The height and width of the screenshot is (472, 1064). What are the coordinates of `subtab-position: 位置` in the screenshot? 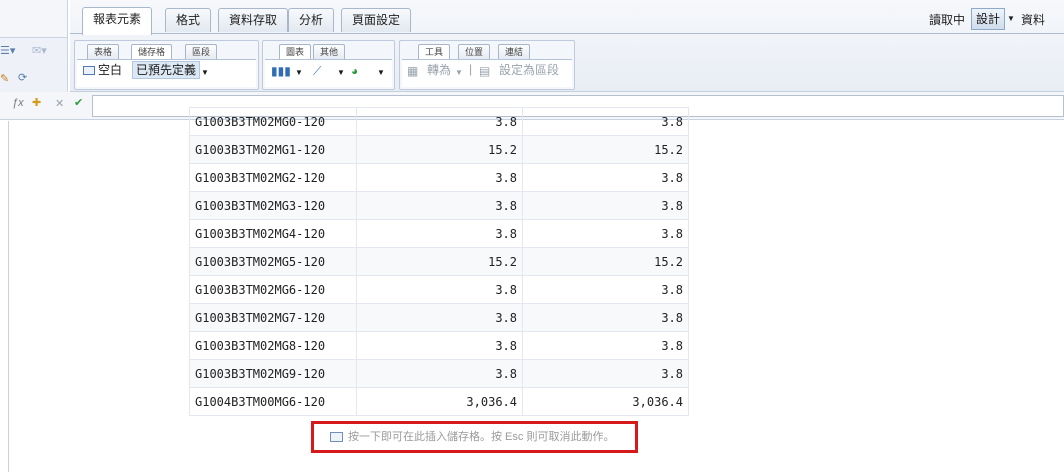 It's located at (474, 51).